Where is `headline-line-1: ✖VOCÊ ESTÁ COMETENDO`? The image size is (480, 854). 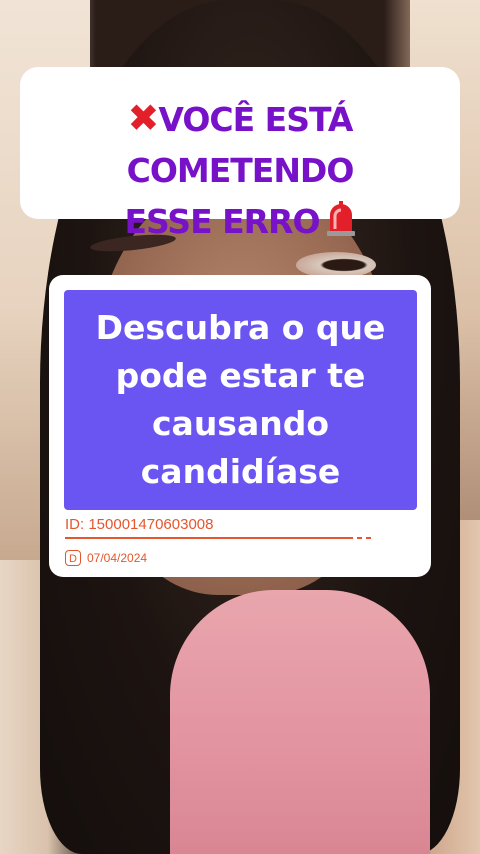
headline-line-1: ✖VOCÊ ESTÁ COMETENDO is located at coordinates (240, 144).